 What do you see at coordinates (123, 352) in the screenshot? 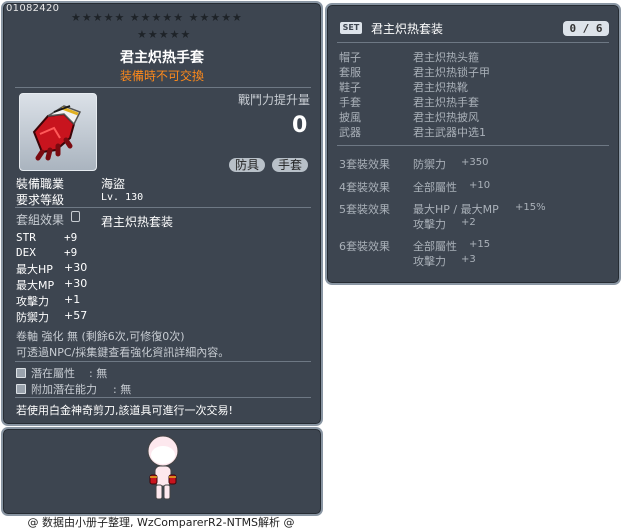
I see `enhance-hint: 可透過NPC/採集鍵查看強化資訊詳細內容。` at bounding box center [123, 352].